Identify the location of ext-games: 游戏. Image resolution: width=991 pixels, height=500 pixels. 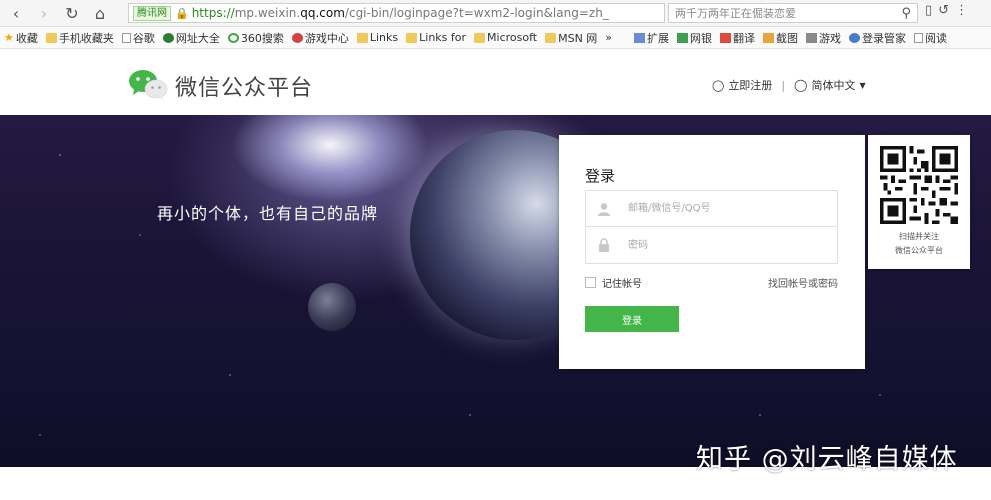
(823, 38).